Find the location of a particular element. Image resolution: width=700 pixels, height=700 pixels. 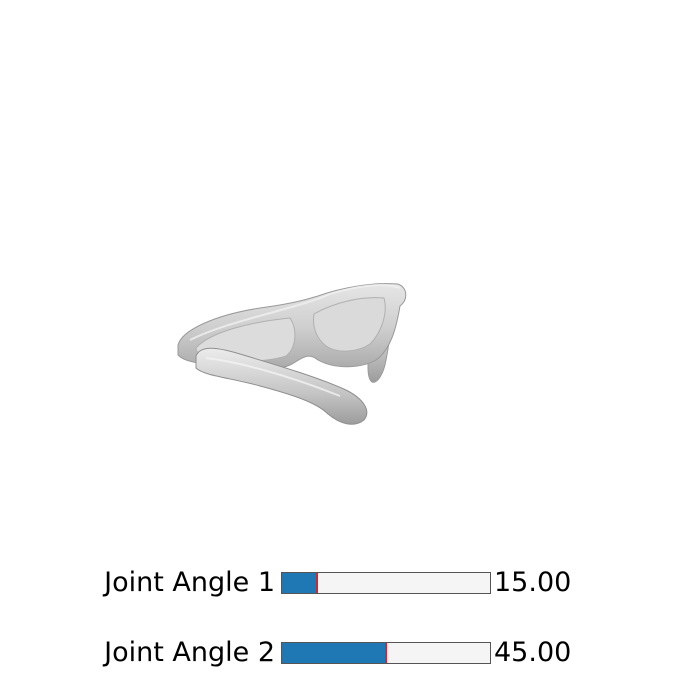

slider-label: Joint Angle 1 is located at coordinates (189, 582).